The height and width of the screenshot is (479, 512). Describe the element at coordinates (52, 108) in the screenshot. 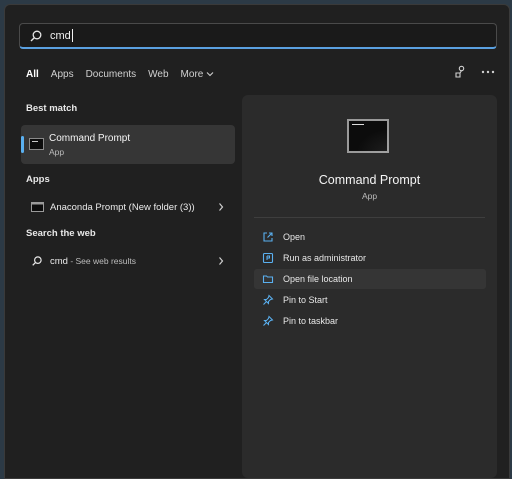

I see `best-match-heading: Best match` at that location.